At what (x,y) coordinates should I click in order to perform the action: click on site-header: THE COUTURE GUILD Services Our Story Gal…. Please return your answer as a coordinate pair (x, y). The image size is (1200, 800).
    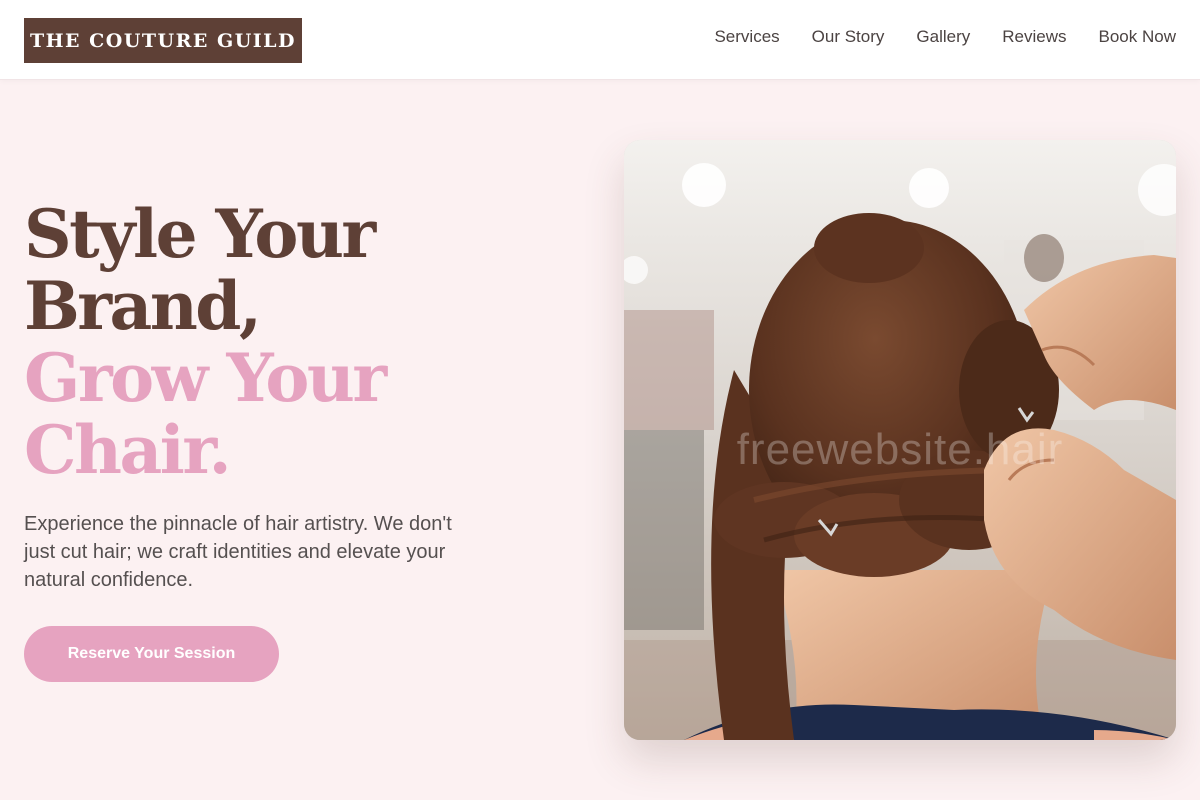
    Looking at the image, I should click on (600, 40).